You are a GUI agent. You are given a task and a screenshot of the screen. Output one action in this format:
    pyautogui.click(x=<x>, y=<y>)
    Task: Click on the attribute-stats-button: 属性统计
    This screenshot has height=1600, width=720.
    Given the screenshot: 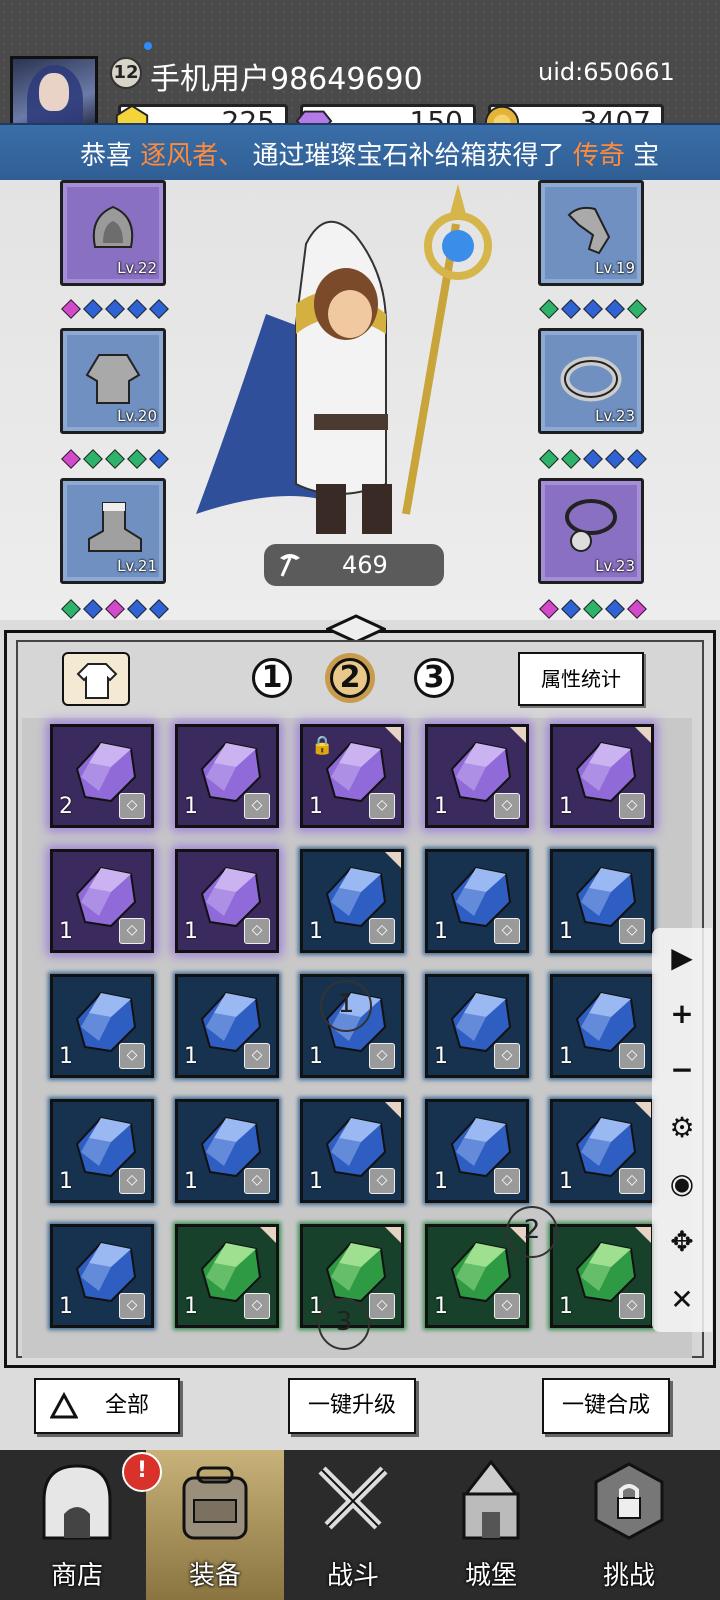 What is the action you would take?
    pyautogui.click(x=581, y=679)
    